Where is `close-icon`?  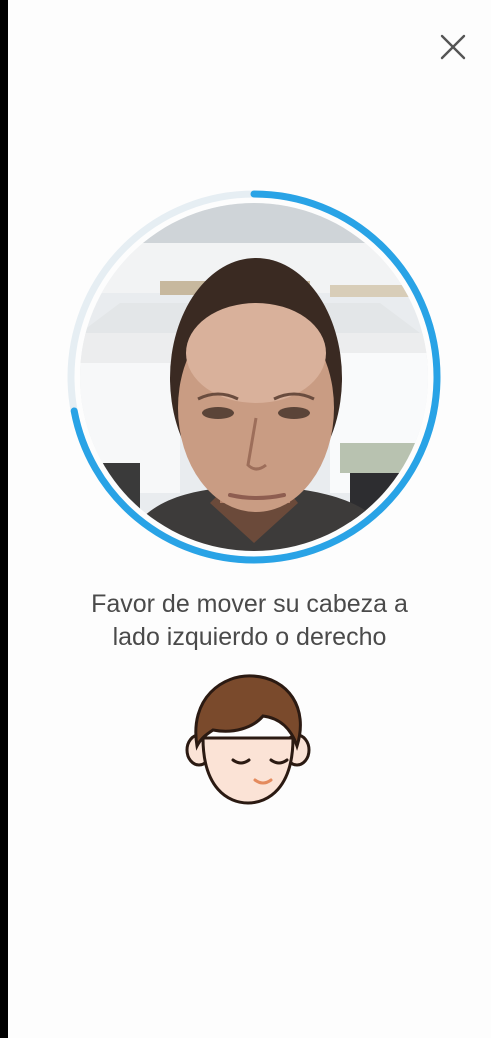 close-icon is located at coordinates (453, 47).